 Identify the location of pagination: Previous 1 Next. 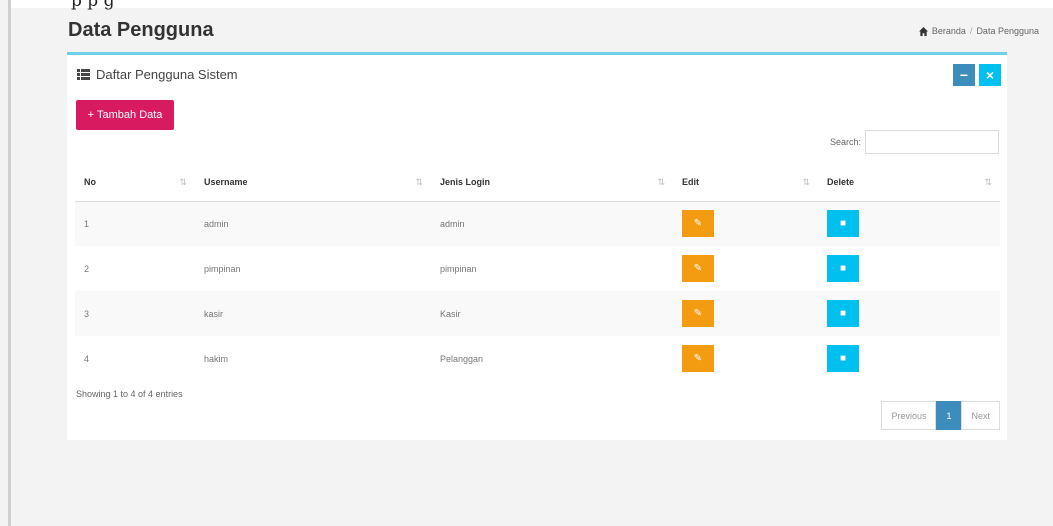
(940, 415).